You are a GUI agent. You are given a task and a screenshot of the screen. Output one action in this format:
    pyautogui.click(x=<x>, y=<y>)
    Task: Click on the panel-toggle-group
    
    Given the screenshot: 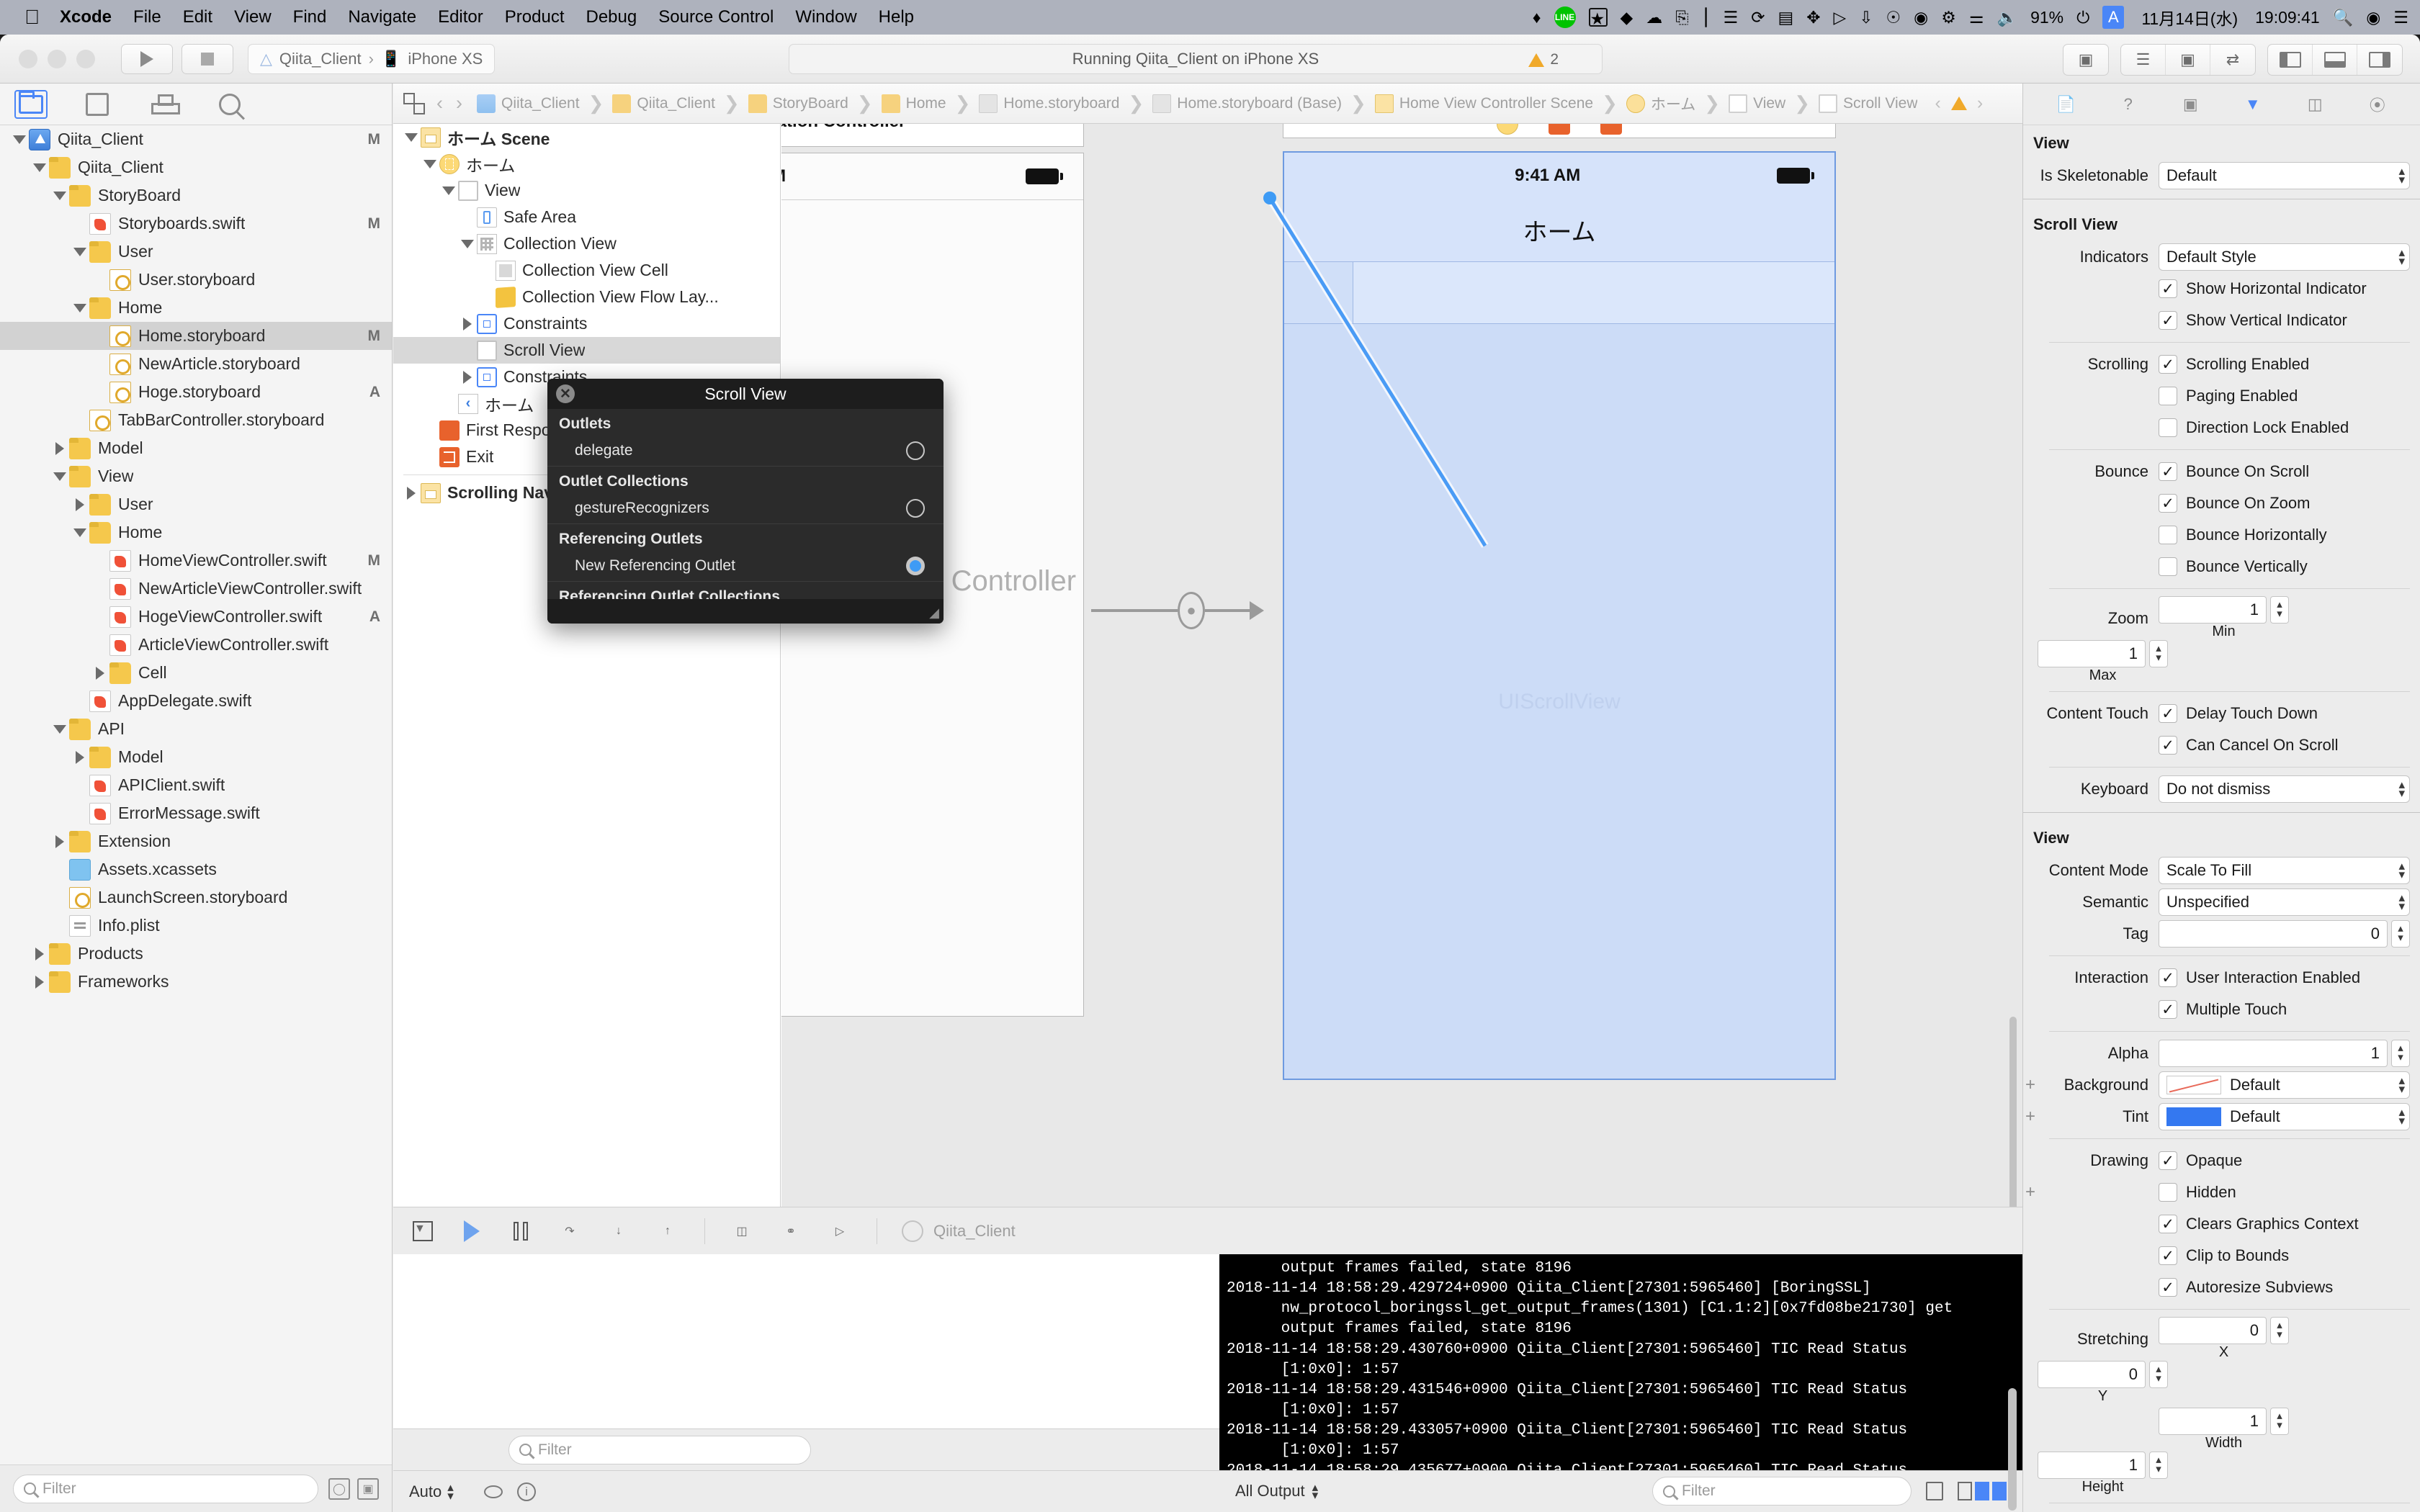 What is the action you would take?
    pyautogui.click(x=2335, y=60)
    